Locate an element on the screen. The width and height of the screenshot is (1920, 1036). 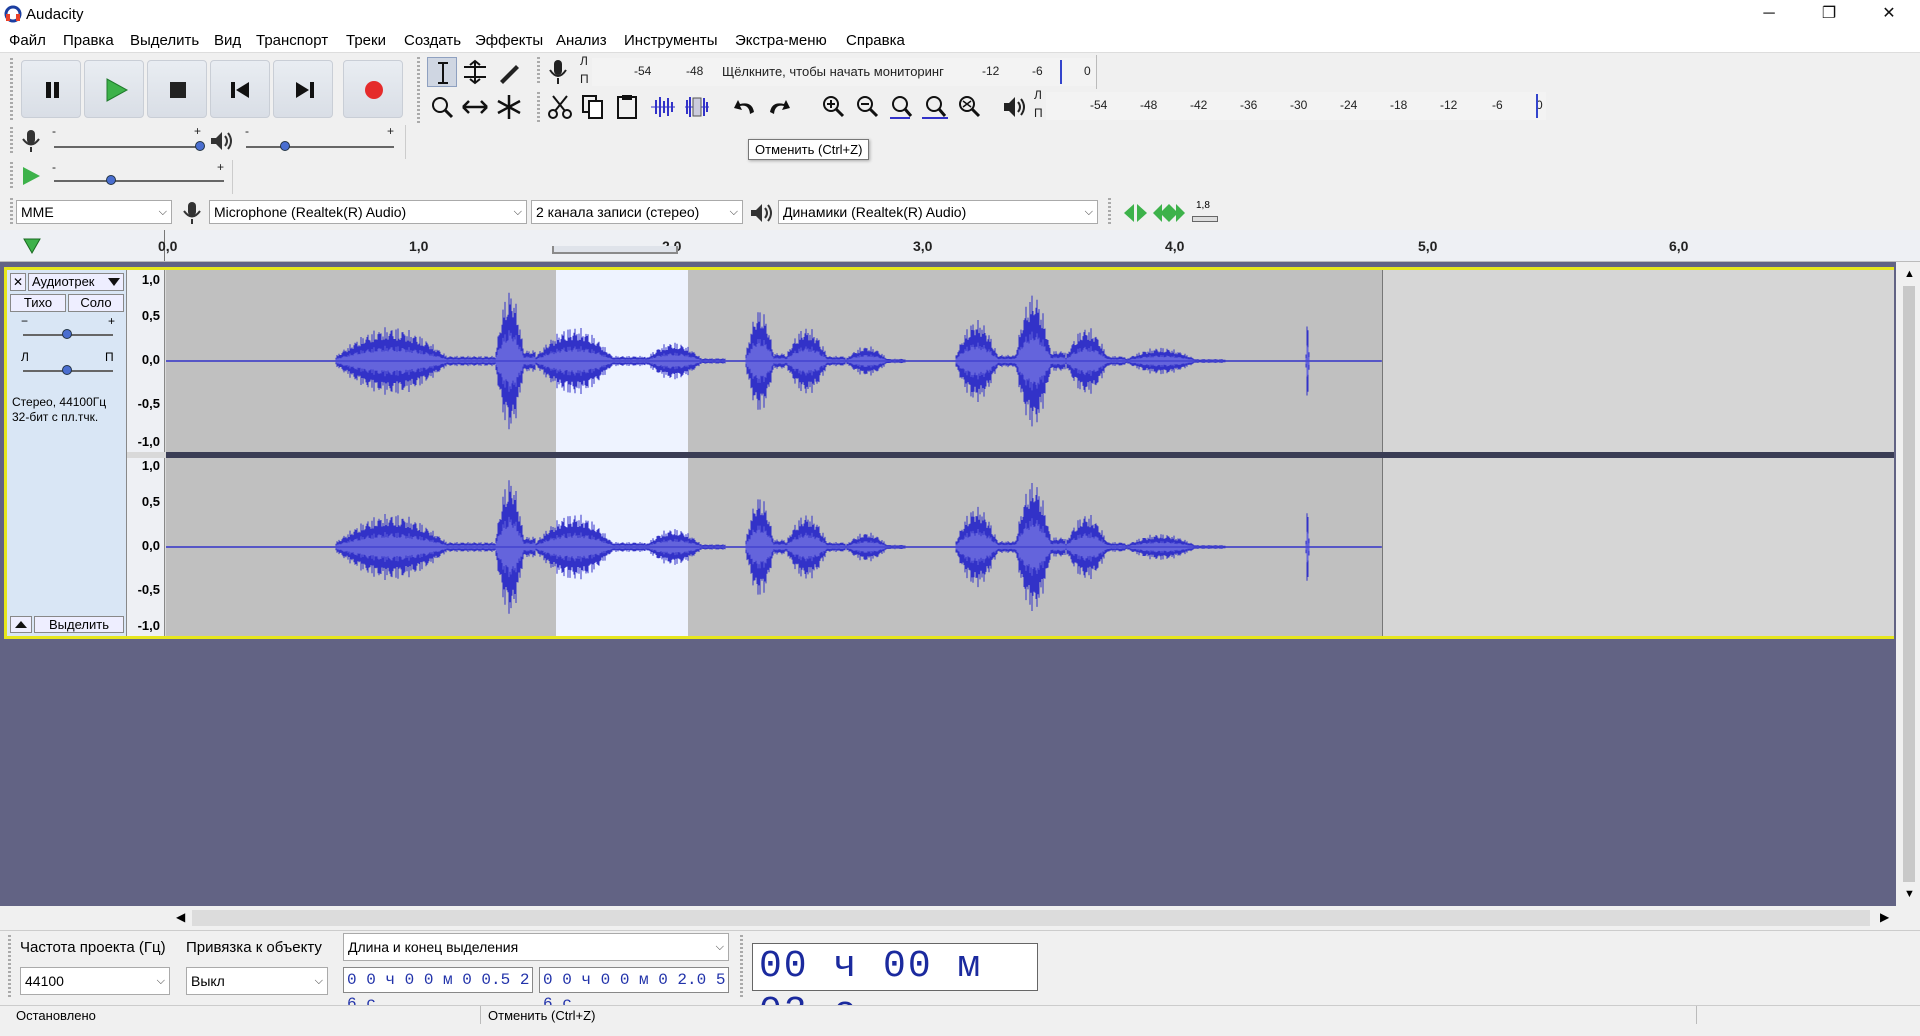
amplitude-ruler-bottom: 1,0 0,5 0,0 -0,5 -1,0 is located at coordinates (146, 547).